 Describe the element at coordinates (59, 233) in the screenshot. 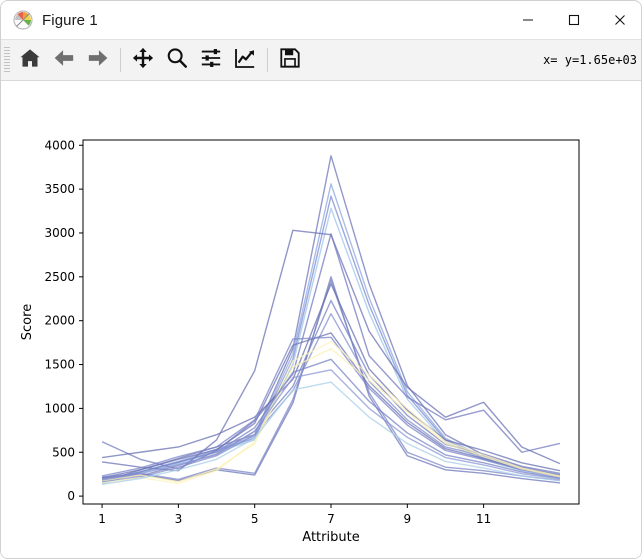

I see `y-tick-label: 3000` at that location.